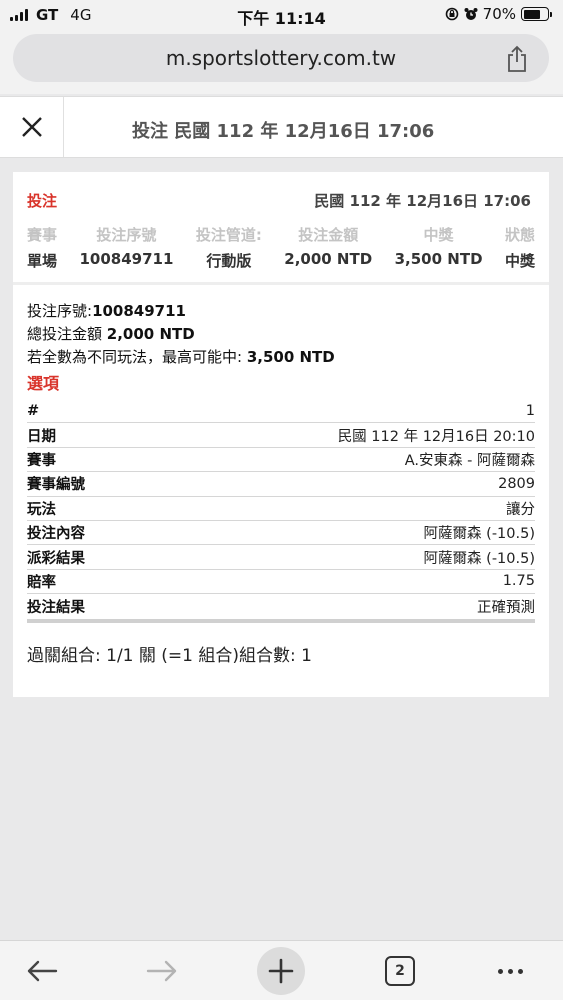 The image size is (563, 1000). Describe the element at coordinates (520, 247) in the screenshot. I see `summary-col-status: 狀態 中獎` at that location.